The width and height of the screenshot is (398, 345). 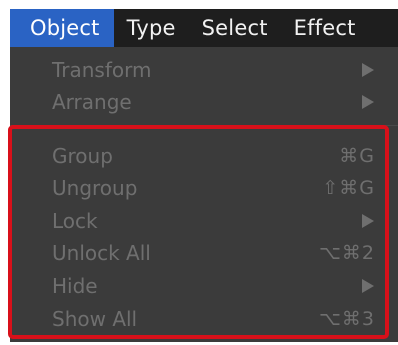 I want to click on menu-item-label: Unlock All, so click(x=101, y=253).